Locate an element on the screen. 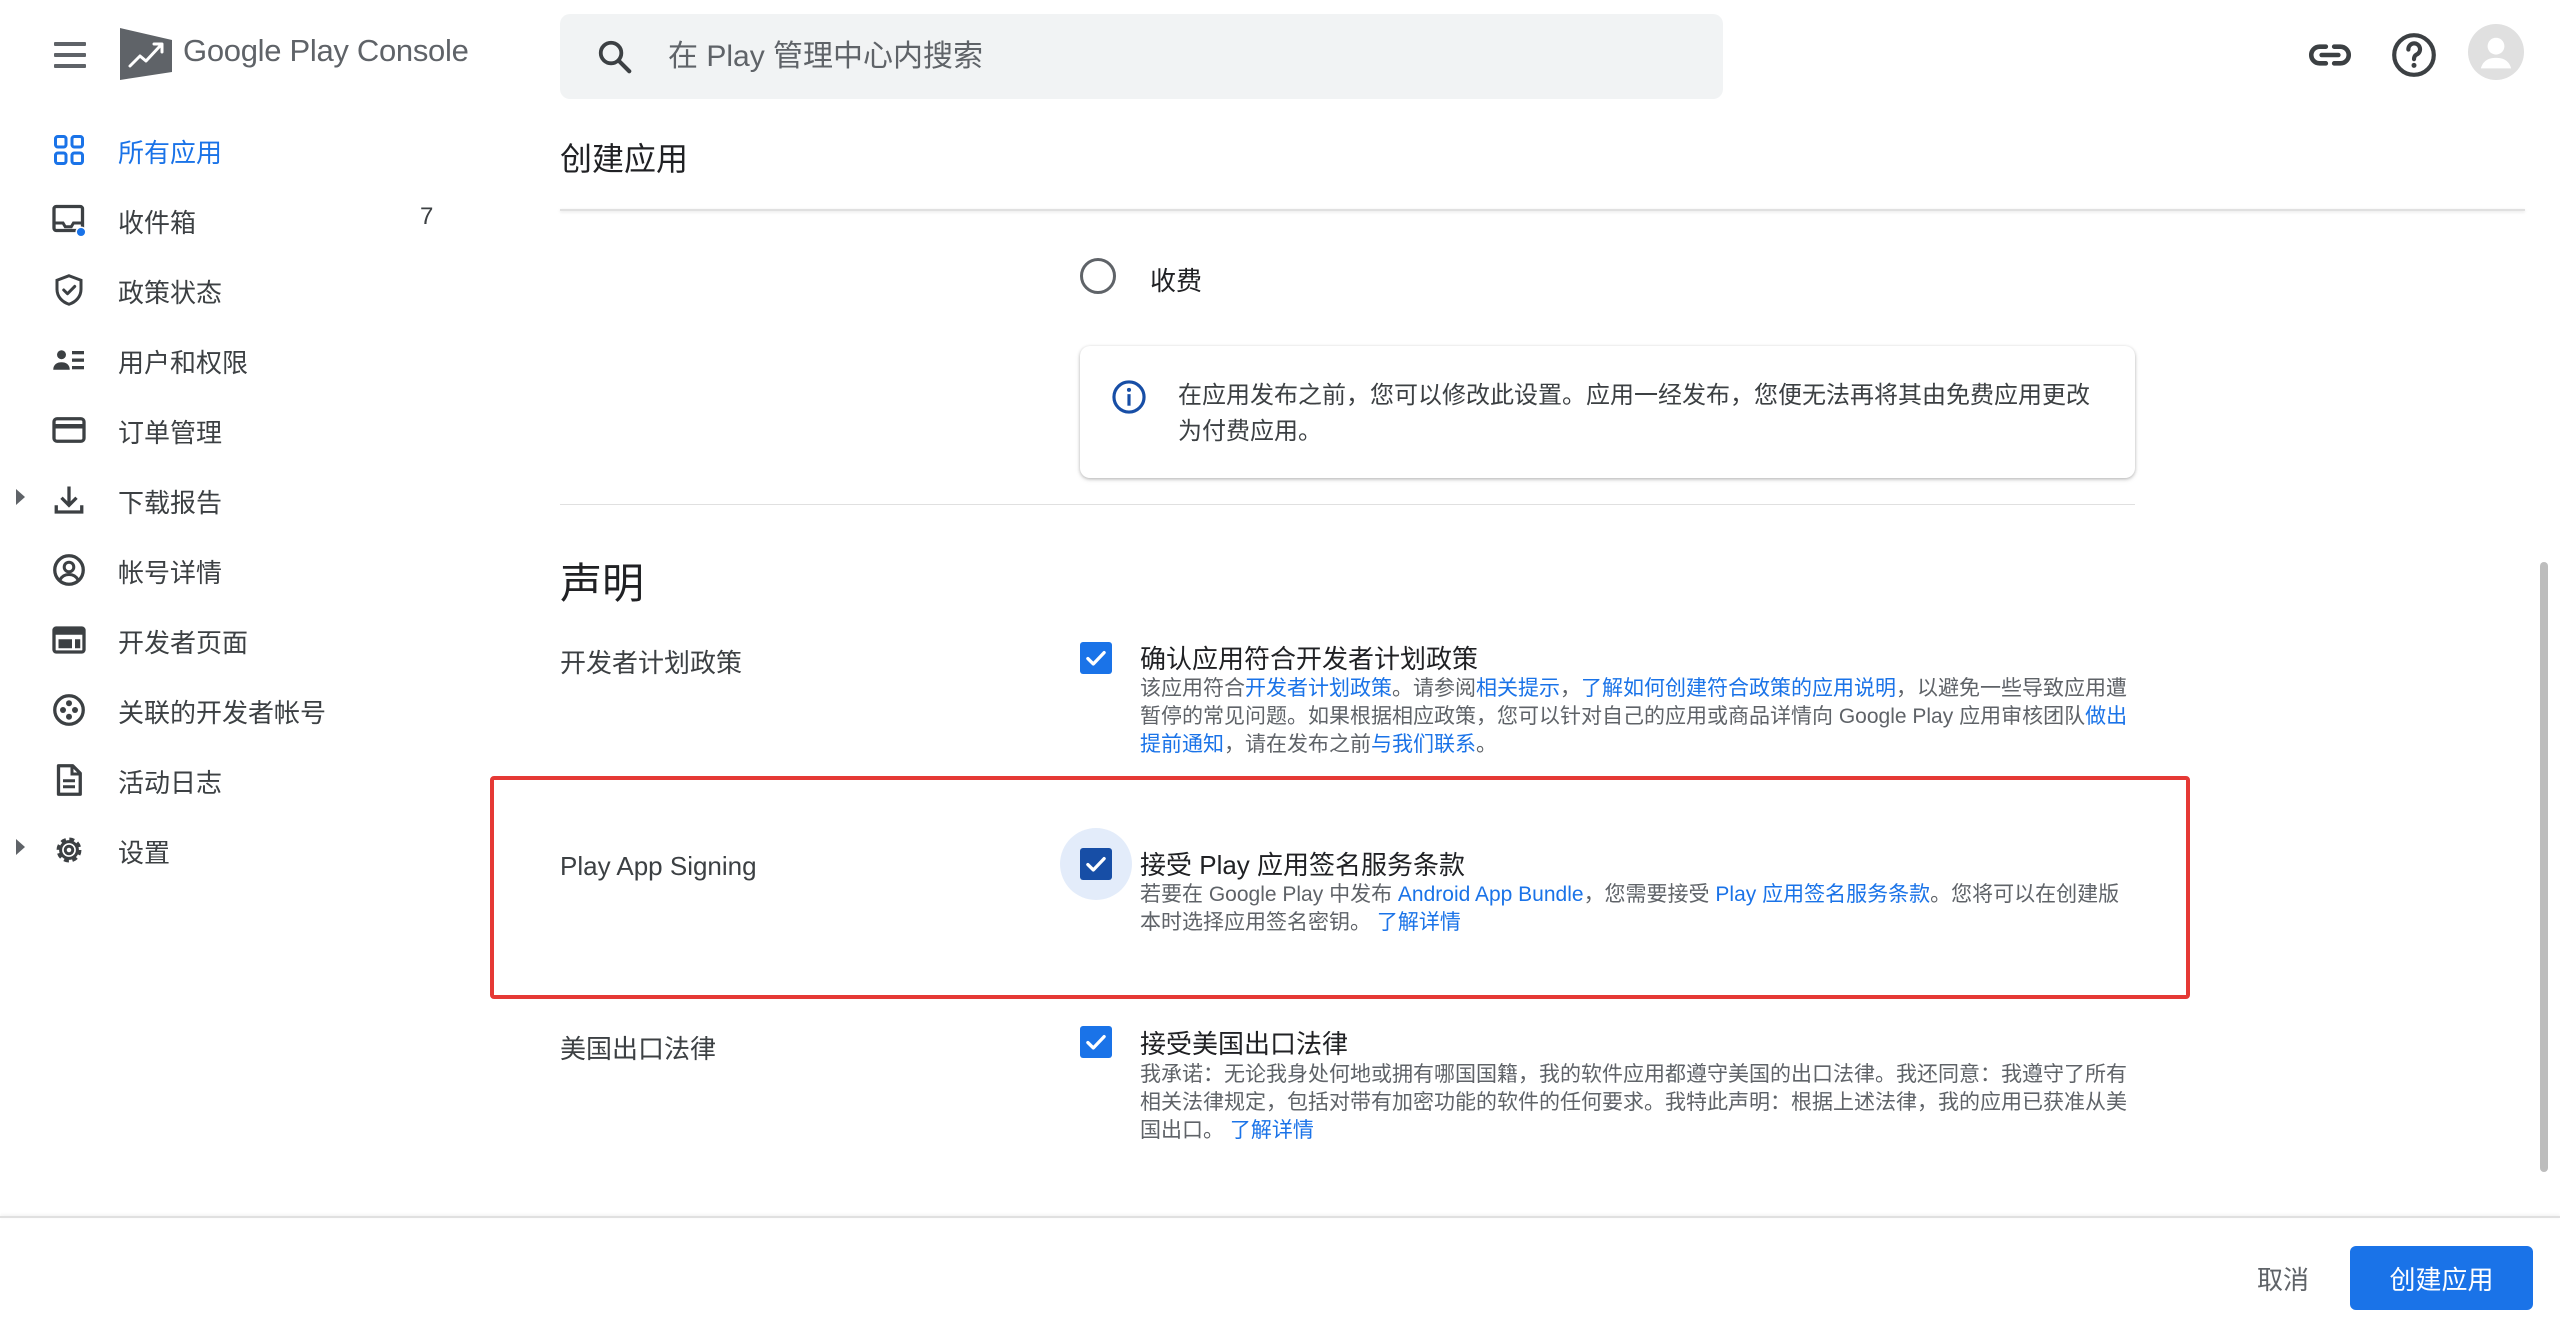 This screenshot has width=2560, height=1338. create-app-button: 创建应用 is located at coordinates (2441, 1278).